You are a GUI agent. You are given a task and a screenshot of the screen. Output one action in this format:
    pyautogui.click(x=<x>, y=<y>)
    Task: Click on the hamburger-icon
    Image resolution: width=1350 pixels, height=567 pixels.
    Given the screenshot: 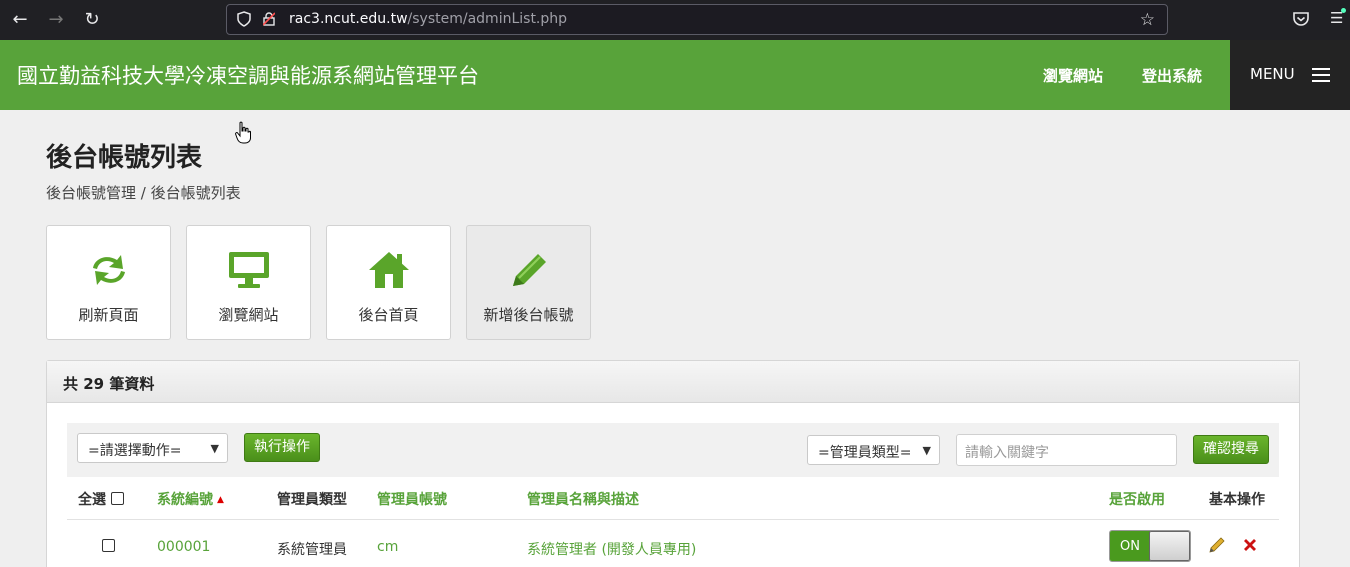 What is the action you would take?
    pyautogui.click(x=1321, y=75)
    